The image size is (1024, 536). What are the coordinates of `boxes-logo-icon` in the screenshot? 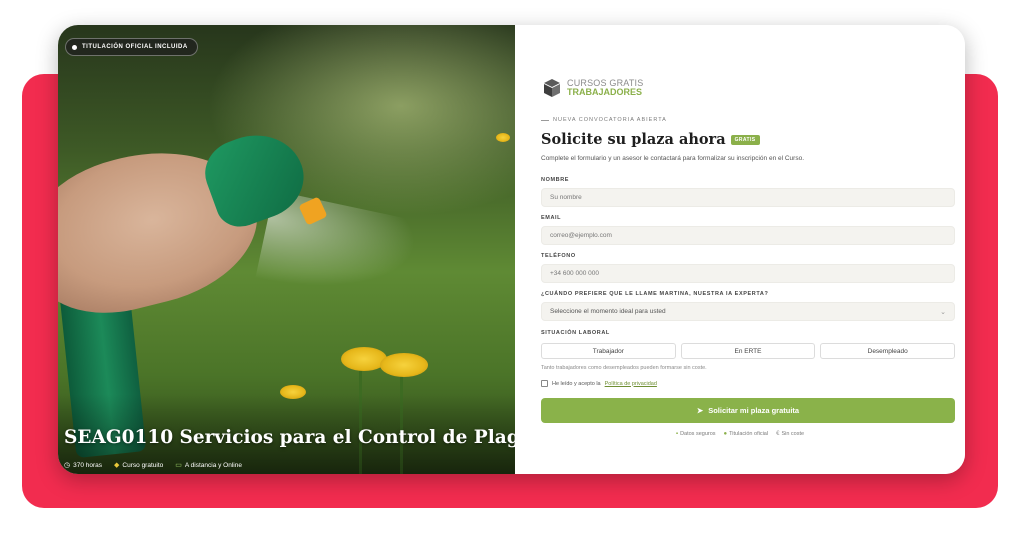 It's located at (552, 88).